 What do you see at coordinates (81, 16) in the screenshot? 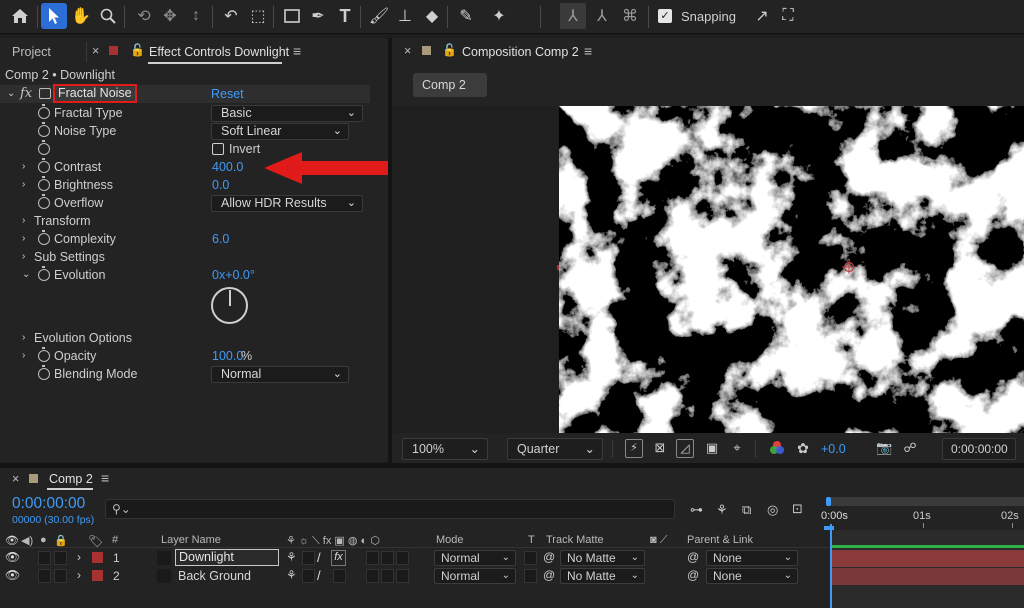
I see `hand-tool-icon: ✋` at bounding box center [81, 16].